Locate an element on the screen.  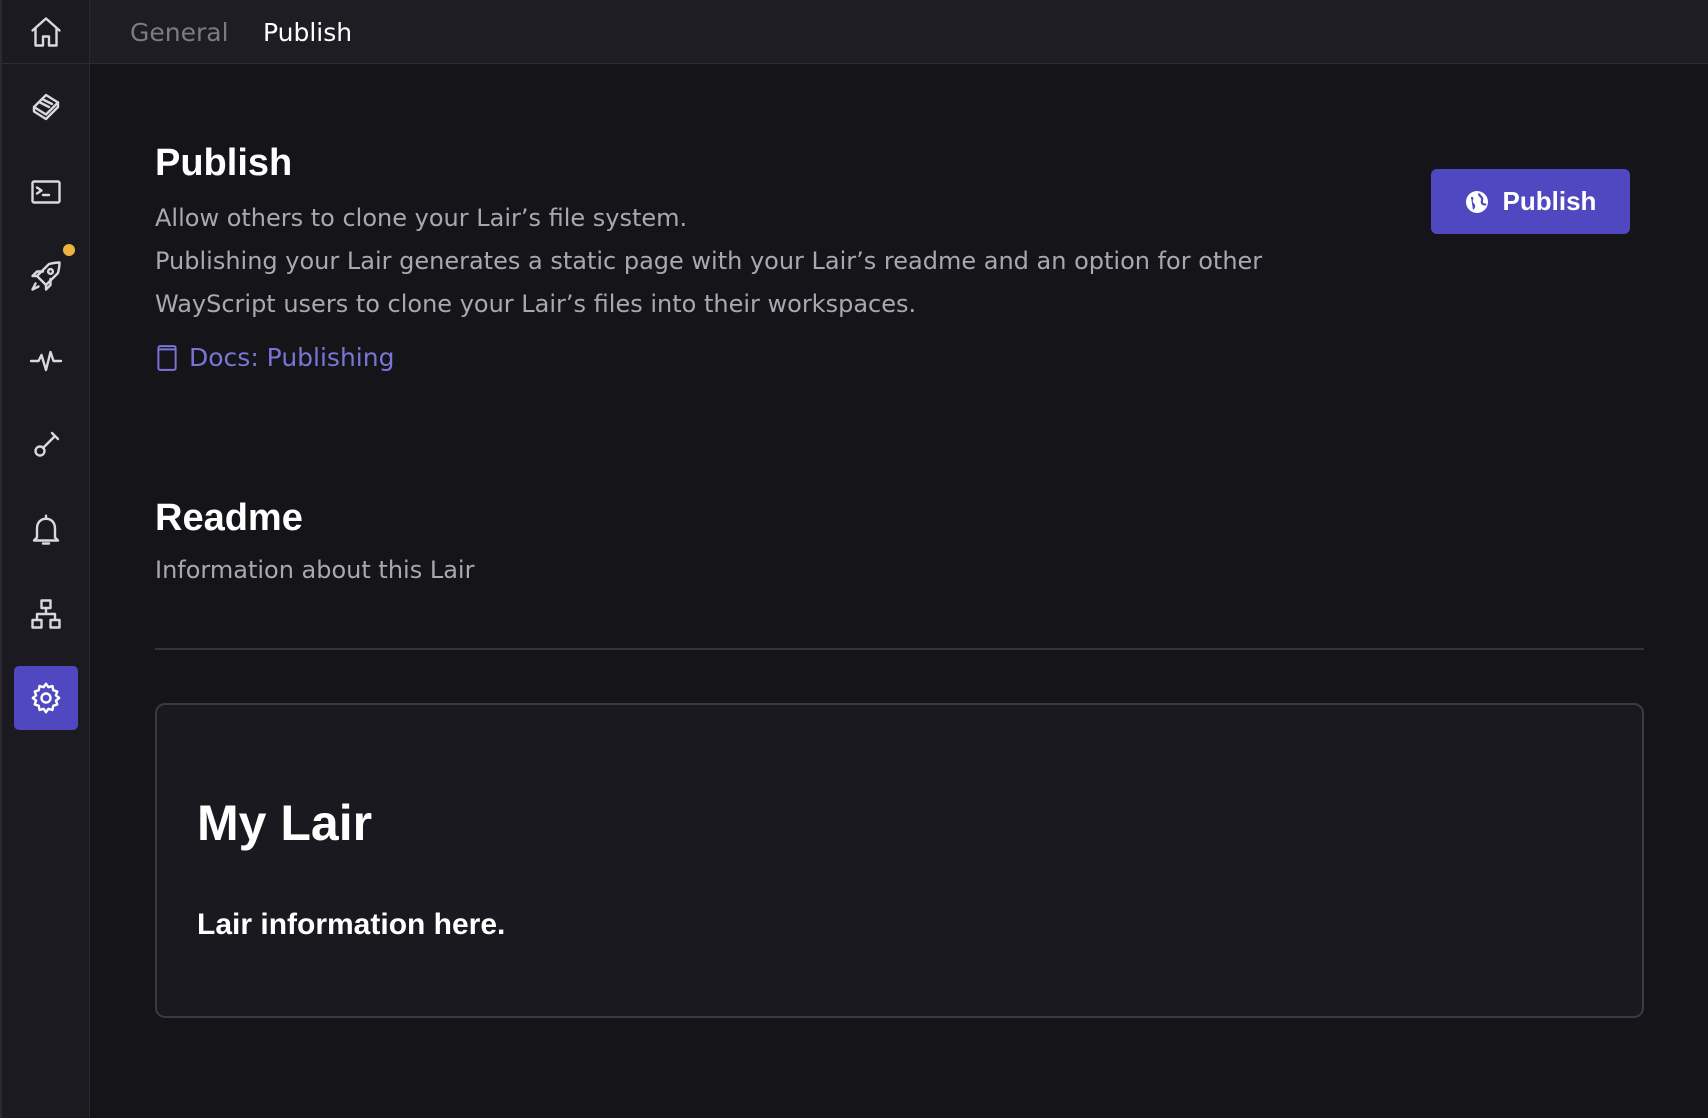
readme-heading: Readme is located at coordinates (229, 518).